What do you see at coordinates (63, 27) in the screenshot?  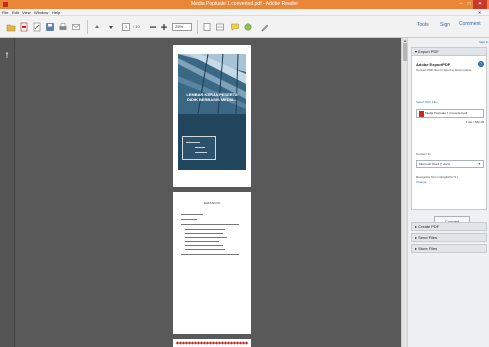 I see `print-icon` at bounding box center [63, 27].